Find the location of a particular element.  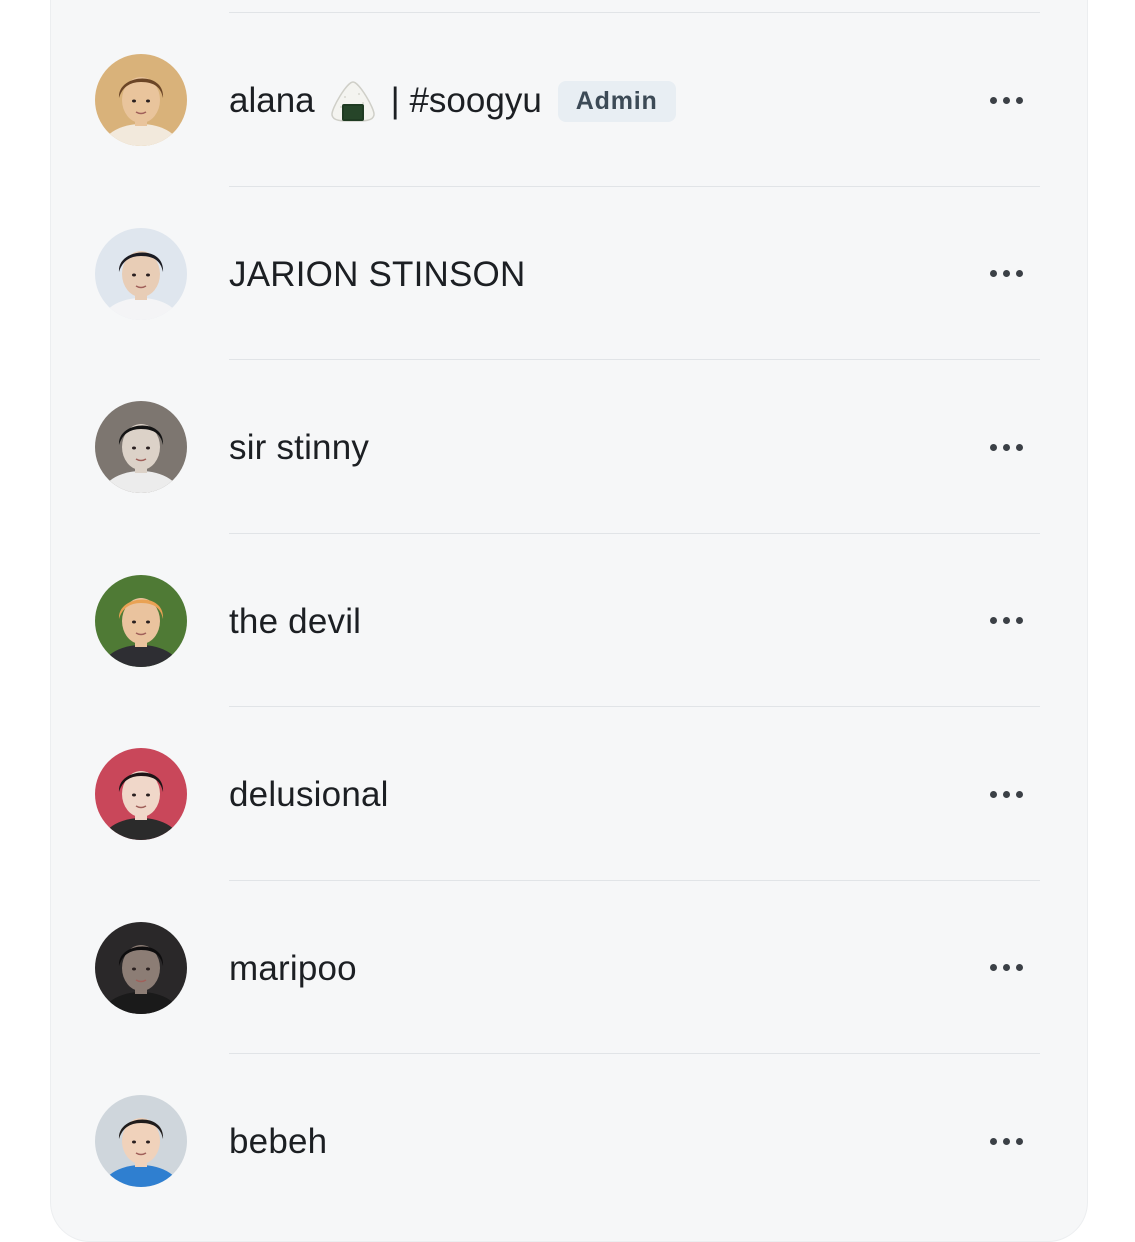

member-row: JARION STINSON is located at coordinates (567, 273).